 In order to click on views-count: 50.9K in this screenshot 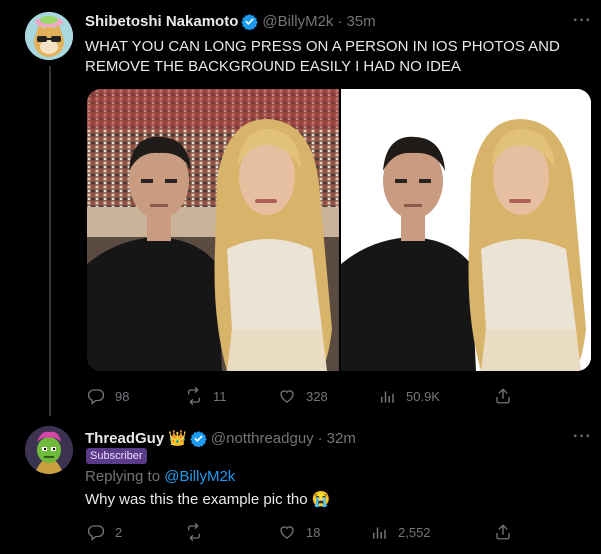, I will do `click(423, 396)`.